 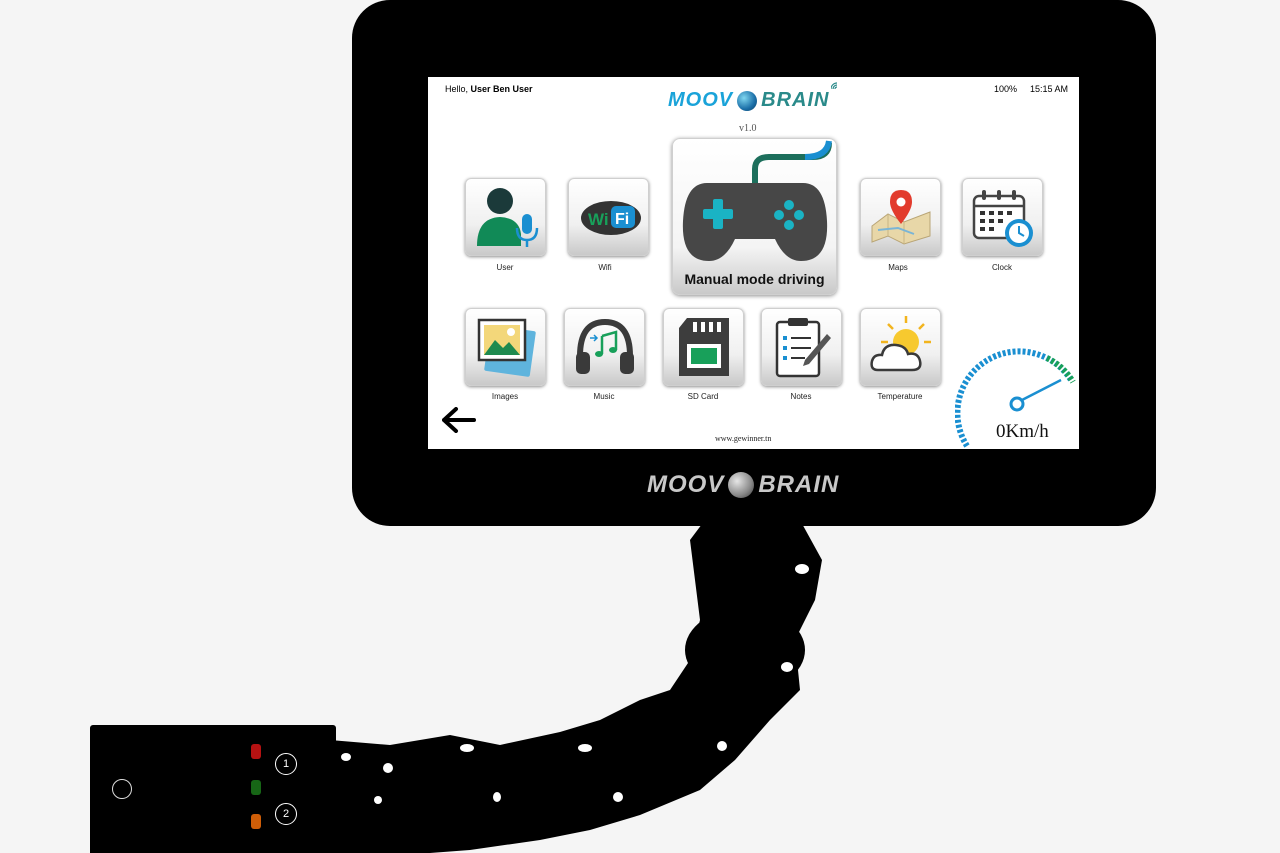 I want to click on clock-button, so click(x=1002, y=217).